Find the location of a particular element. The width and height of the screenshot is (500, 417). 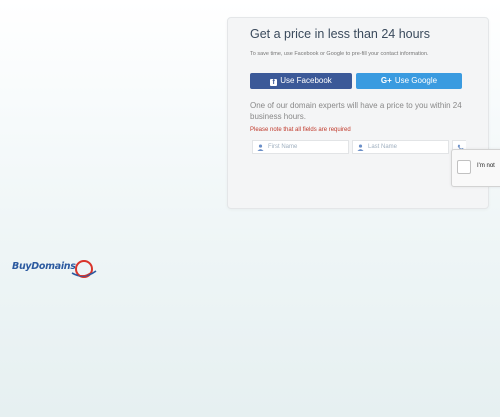

buydomains-logo: BuyDomains is located at coordinates (54, 269).